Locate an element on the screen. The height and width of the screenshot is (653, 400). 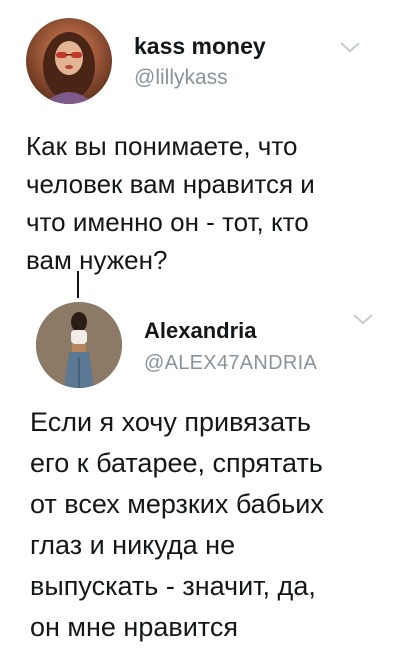
tweet-text-line: Как вы понимаете, что is located at coordinates (162, 146).